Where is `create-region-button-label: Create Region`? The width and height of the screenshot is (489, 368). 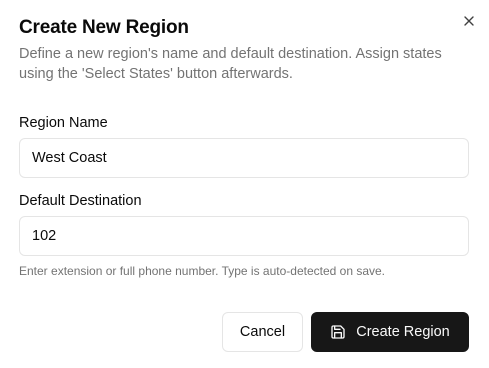
create-region-button-label: Create Region is located at coordinates (403, 332).